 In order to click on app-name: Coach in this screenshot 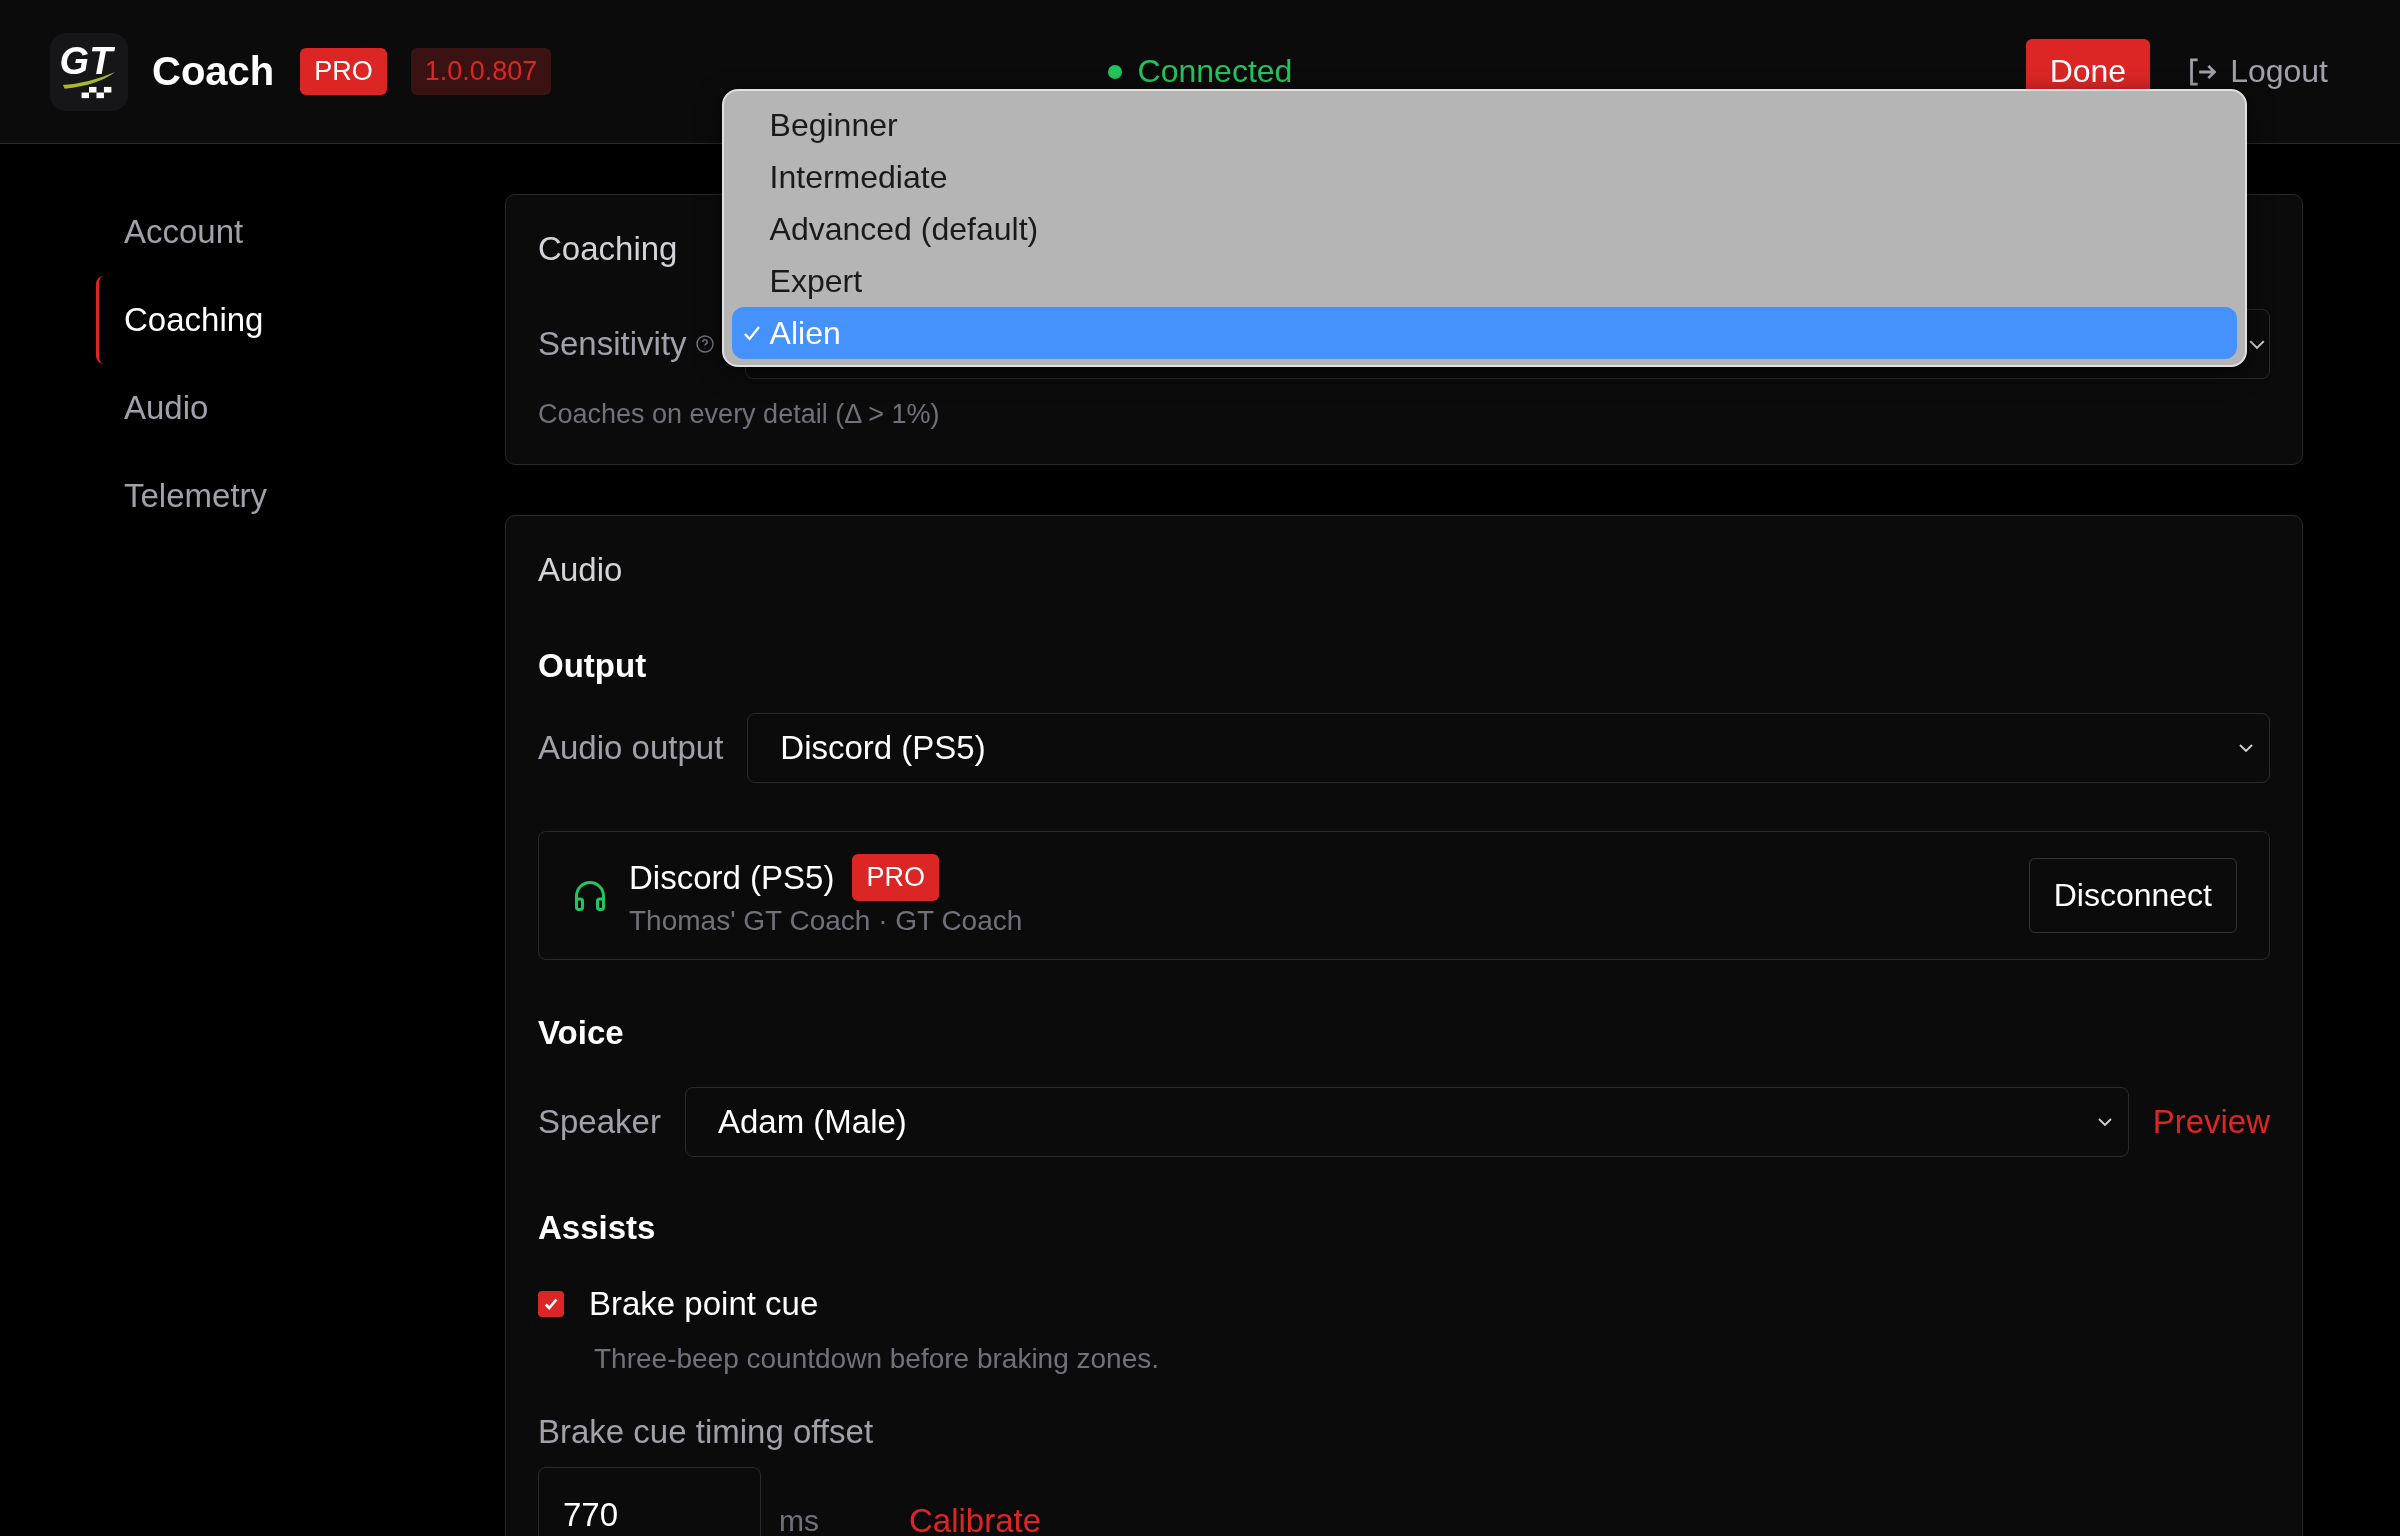, I will do `click(213, 71)`.